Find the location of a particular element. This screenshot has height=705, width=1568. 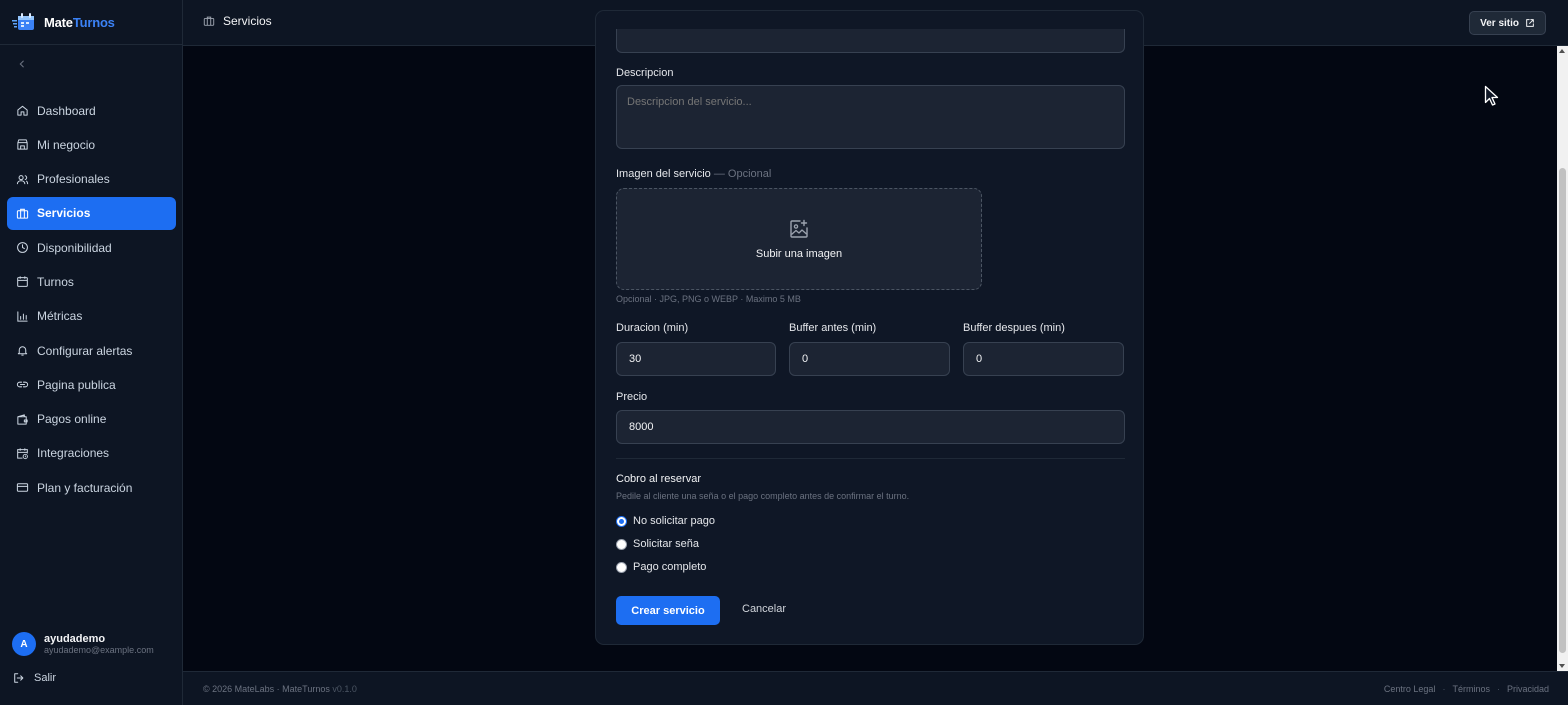

footer-link-privacy: Privacidad is located at coordinates (1528, 689).